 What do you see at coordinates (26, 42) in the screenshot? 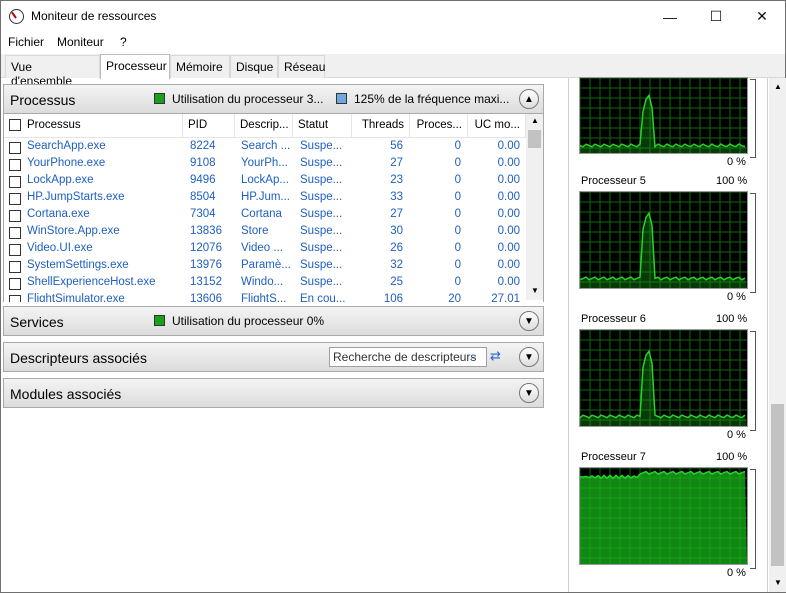
I see `menu-fichier: Fichier` at bounding box center [26, 42].